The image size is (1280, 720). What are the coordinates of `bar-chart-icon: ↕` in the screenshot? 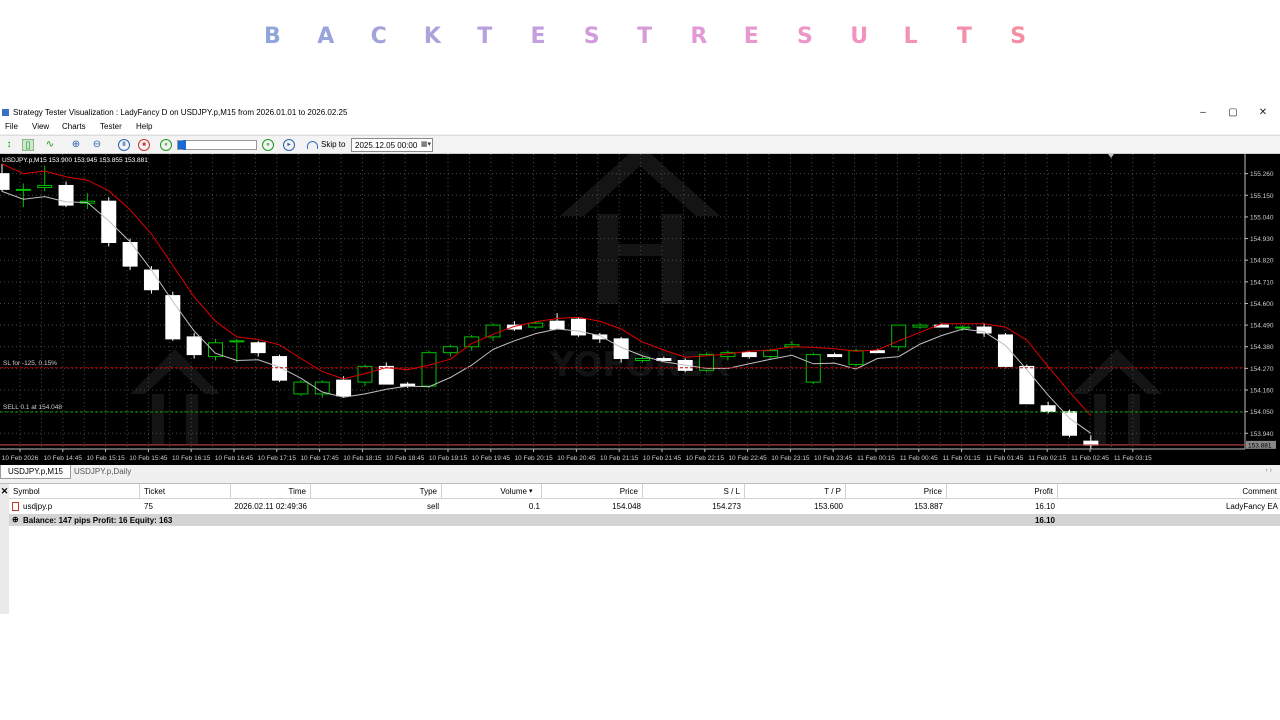 It's located at (9, 145).